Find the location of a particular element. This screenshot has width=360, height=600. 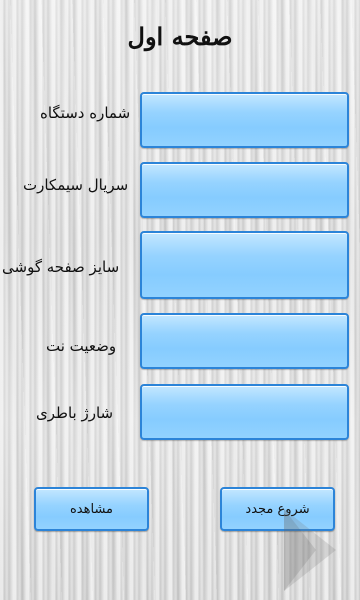

network-status-field is located at coordinates (244, 341).